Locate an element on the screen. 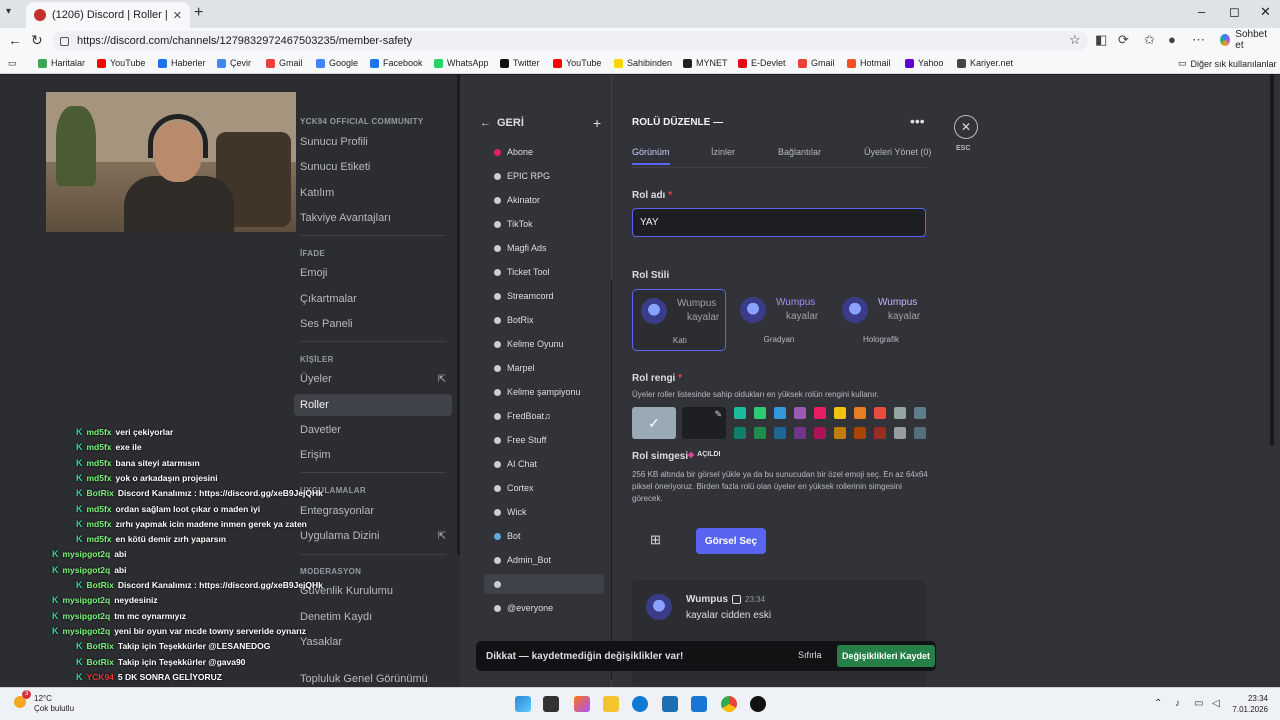 The image size is (1280, 720). minimize-icon: – is located at coordinates (1201, 11).